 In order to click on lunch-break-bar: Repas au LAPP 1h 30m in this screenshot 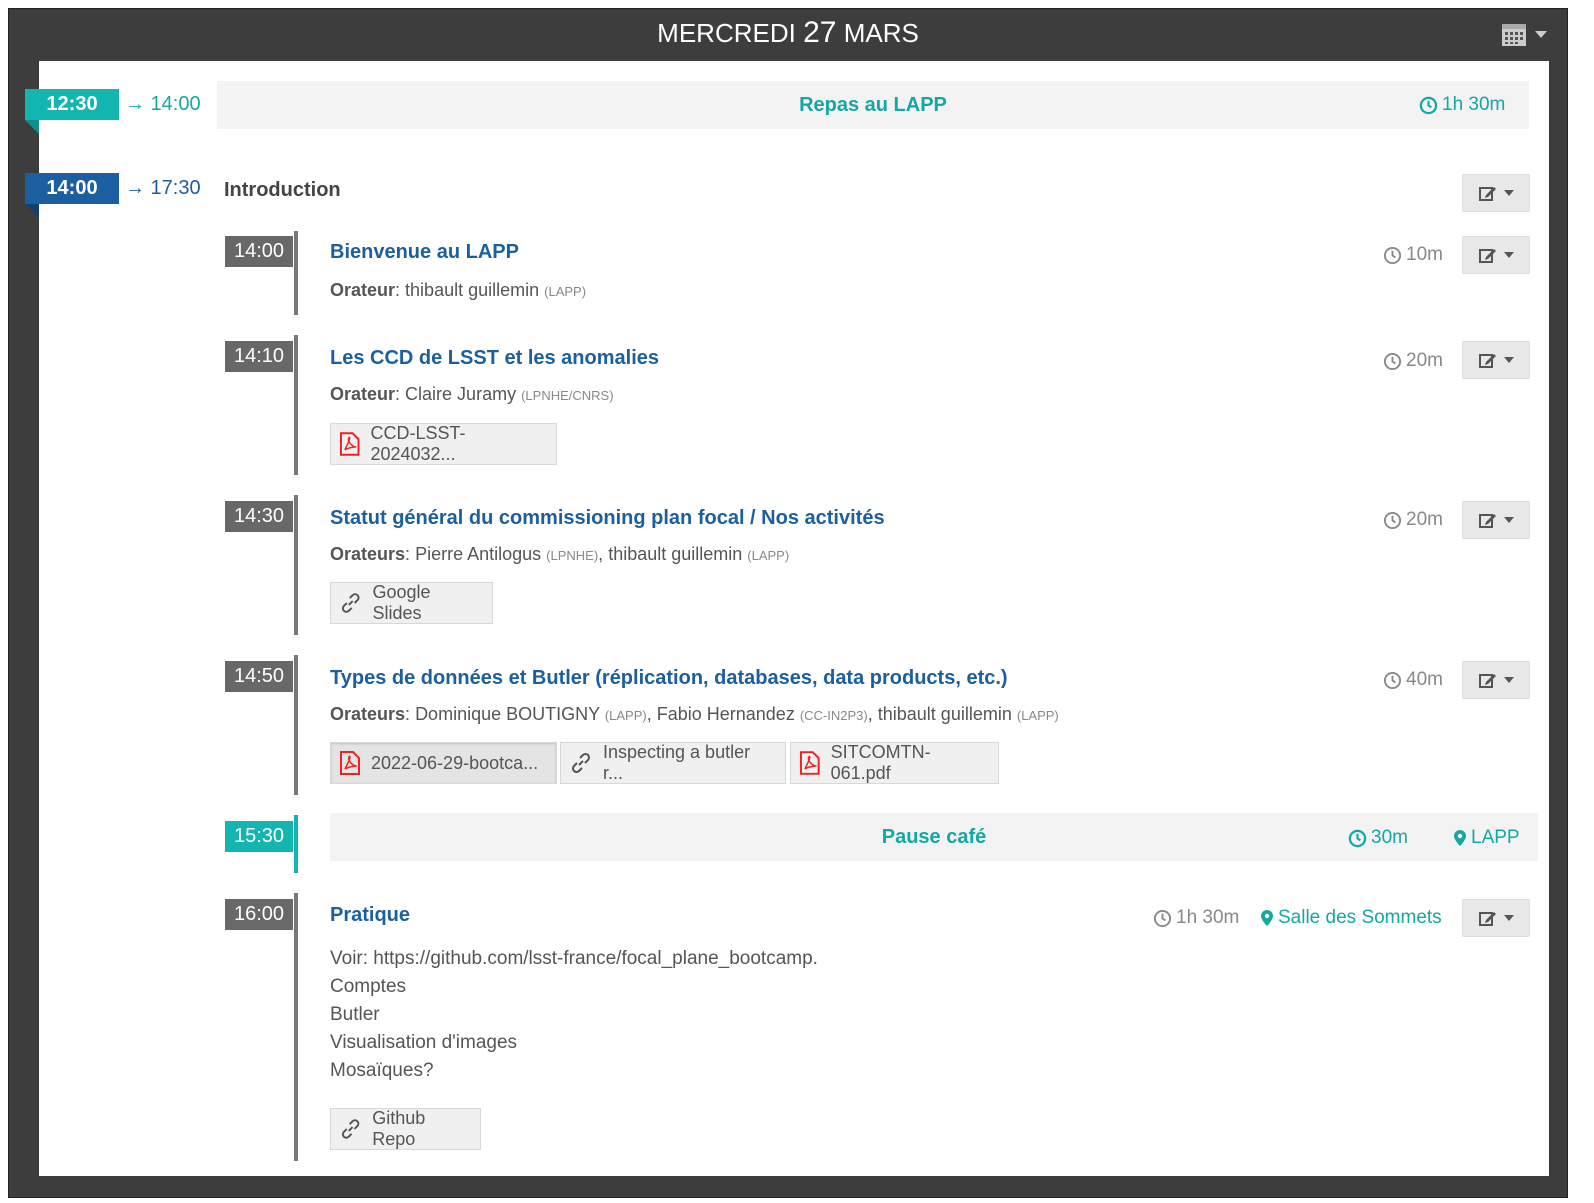, I will do `click(873, 105)`.